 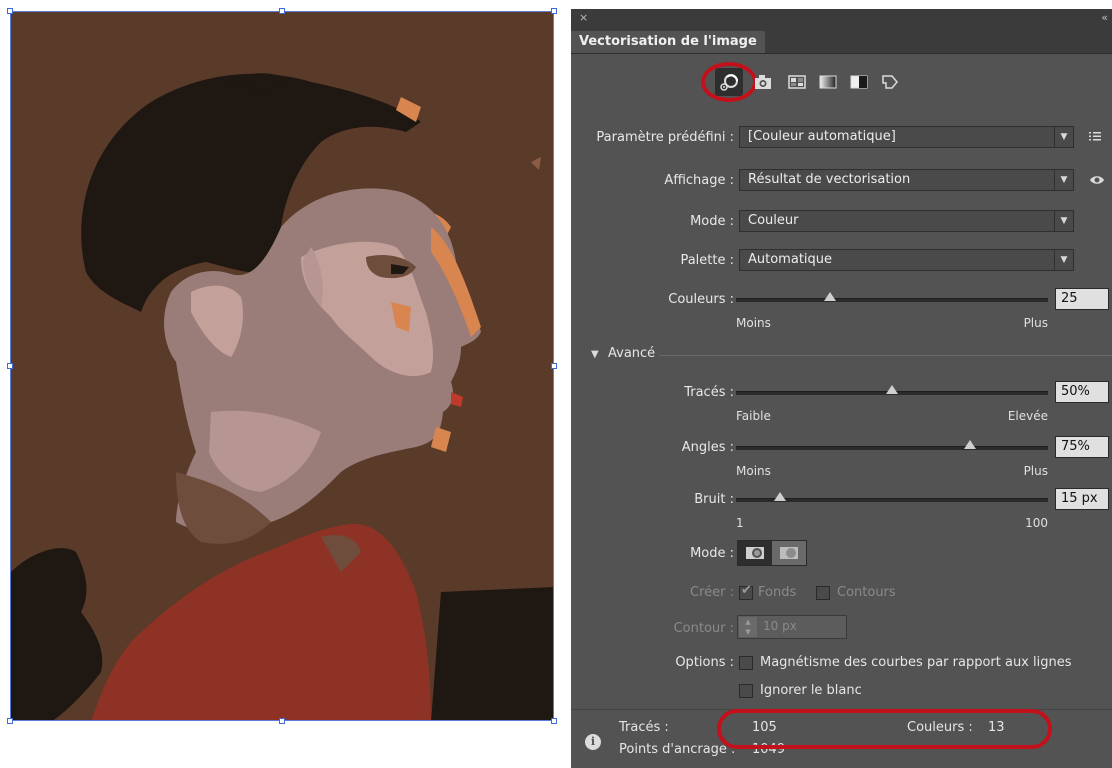 What do you see at coordinates (1082, 499) in the screenshot?
I see `noise-value-field: 15 px` at bounding box center [1082, 499].